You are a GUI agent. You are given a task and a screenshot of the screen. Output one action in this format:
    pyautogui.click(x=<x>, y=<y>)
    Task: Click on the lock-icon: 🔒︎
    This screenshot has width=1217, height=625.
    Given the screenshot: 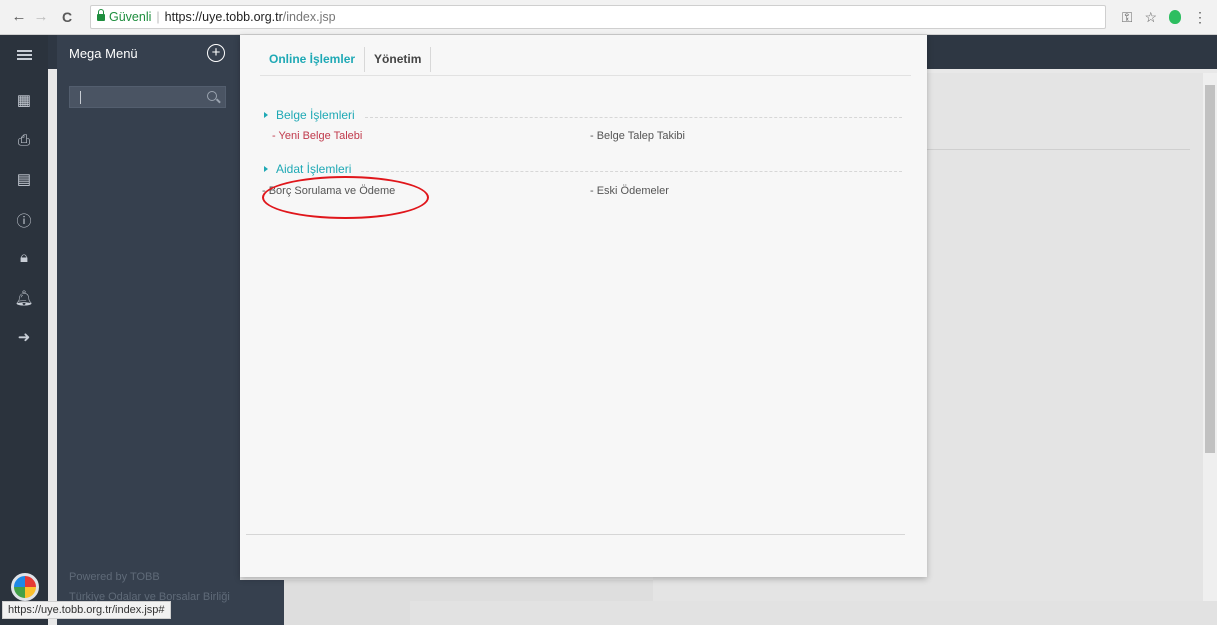 What is the action you would take?
    pyautogui.click(x=24, y=257)
    